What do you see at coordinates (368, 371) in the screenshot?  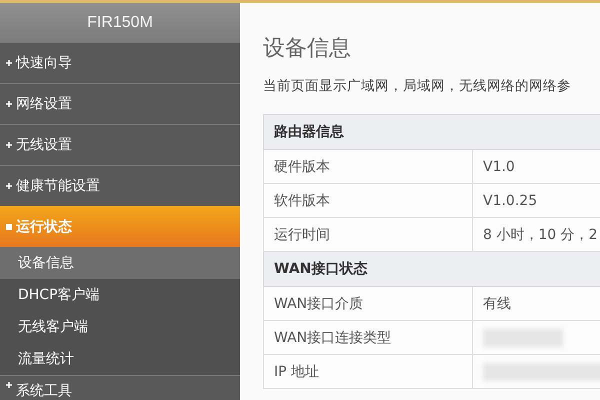 I see `table-cell: IP 地址` at bounding box center [368, 371].